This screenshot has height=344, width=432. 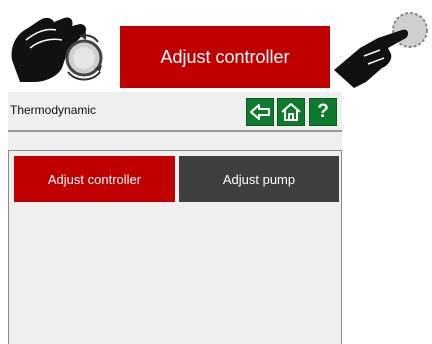 What do you see at coordinates (53, 110) in the screenshot?
I see `screen-title: Thermodynamic` at bounding box center [53, 110].